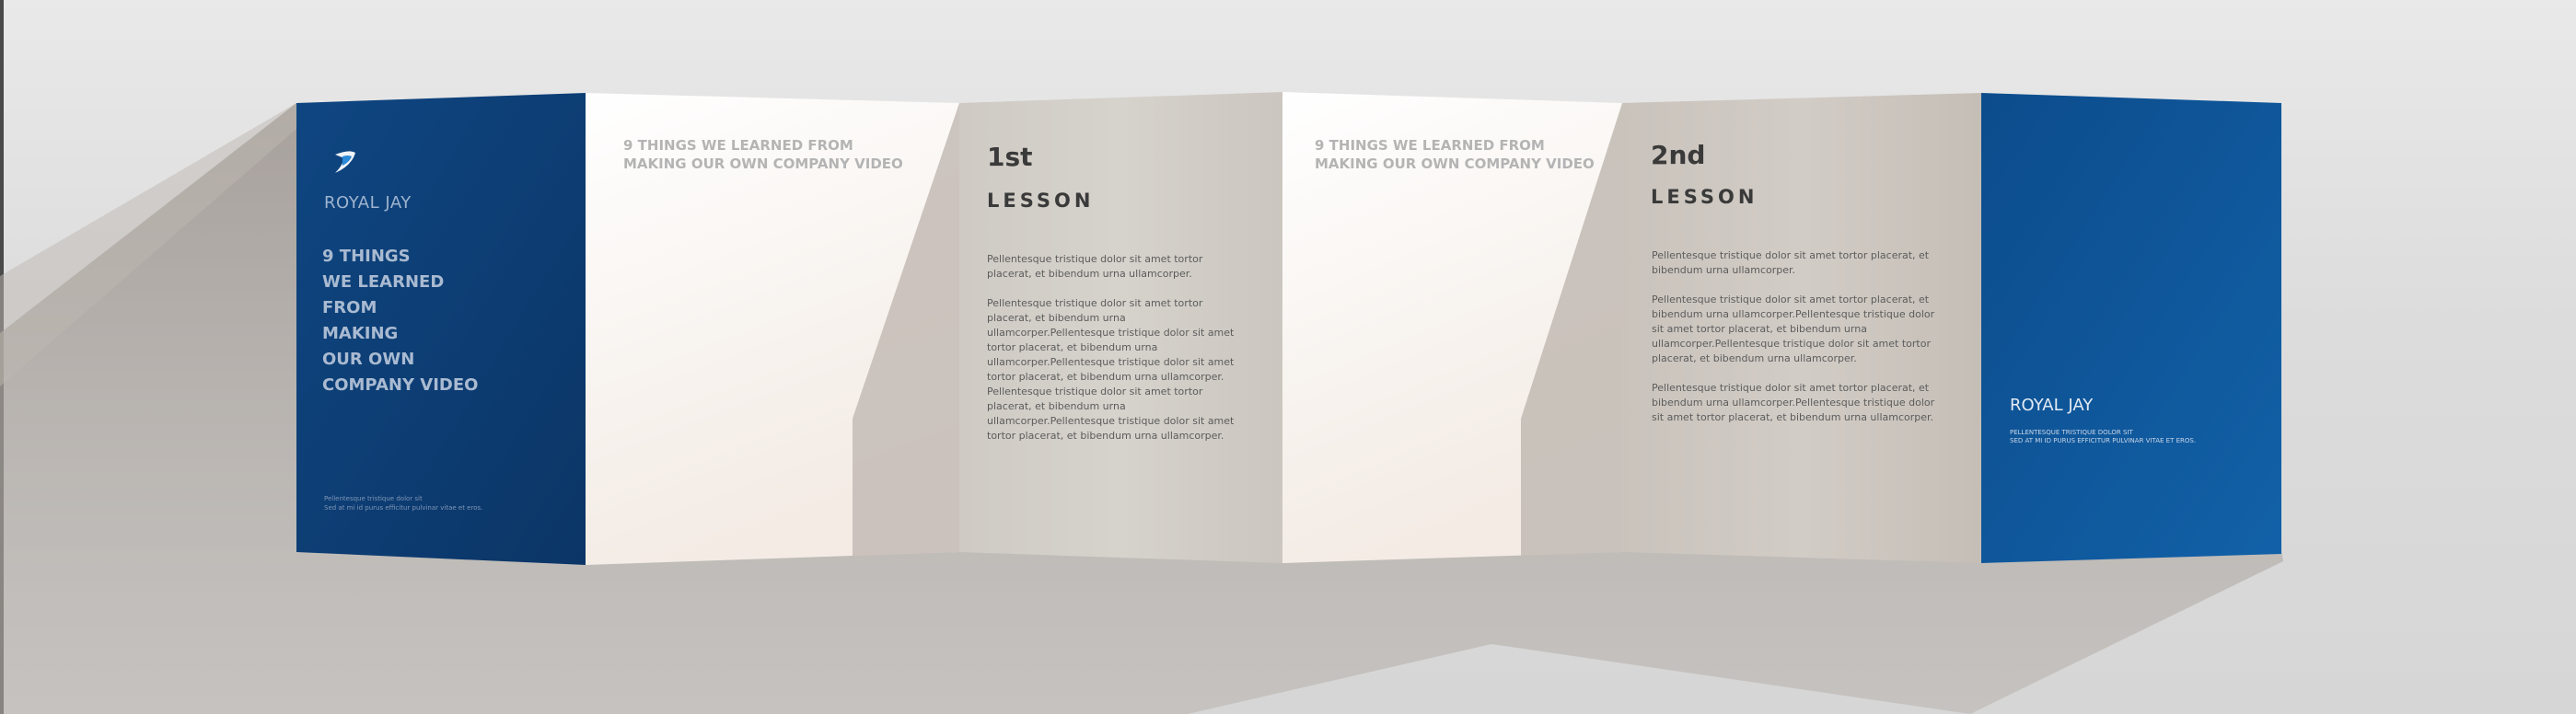 This screenshot has width=2576, height=714. What do you see at coordinates (2071, 432) in the screenshot?
I see `back-fineprint-line: Pellentesque tristique dolor sit` at bounding box center [2071, 432].